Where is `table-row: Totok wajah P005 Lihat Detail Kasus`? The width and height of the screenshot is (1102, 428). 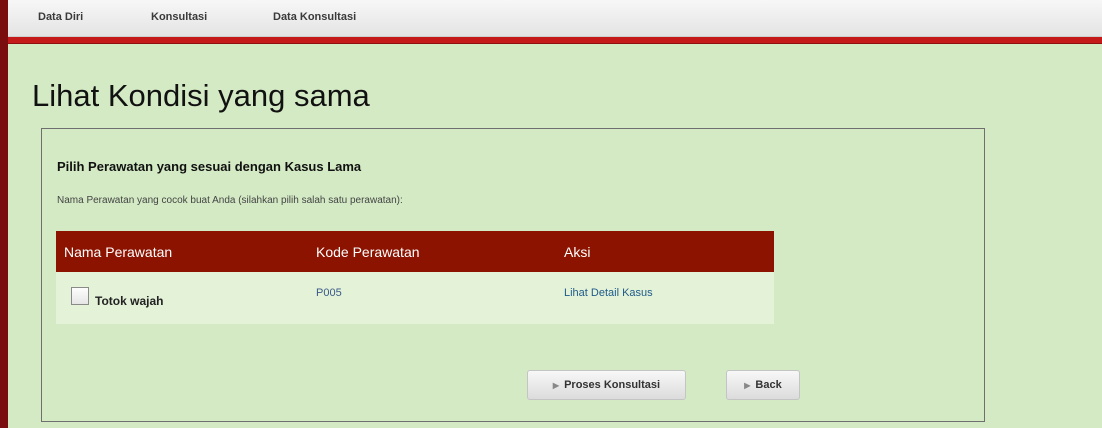
table-row: Totok wajah P005 Lihat Detail Kasus is located at coordinates (415, 298).